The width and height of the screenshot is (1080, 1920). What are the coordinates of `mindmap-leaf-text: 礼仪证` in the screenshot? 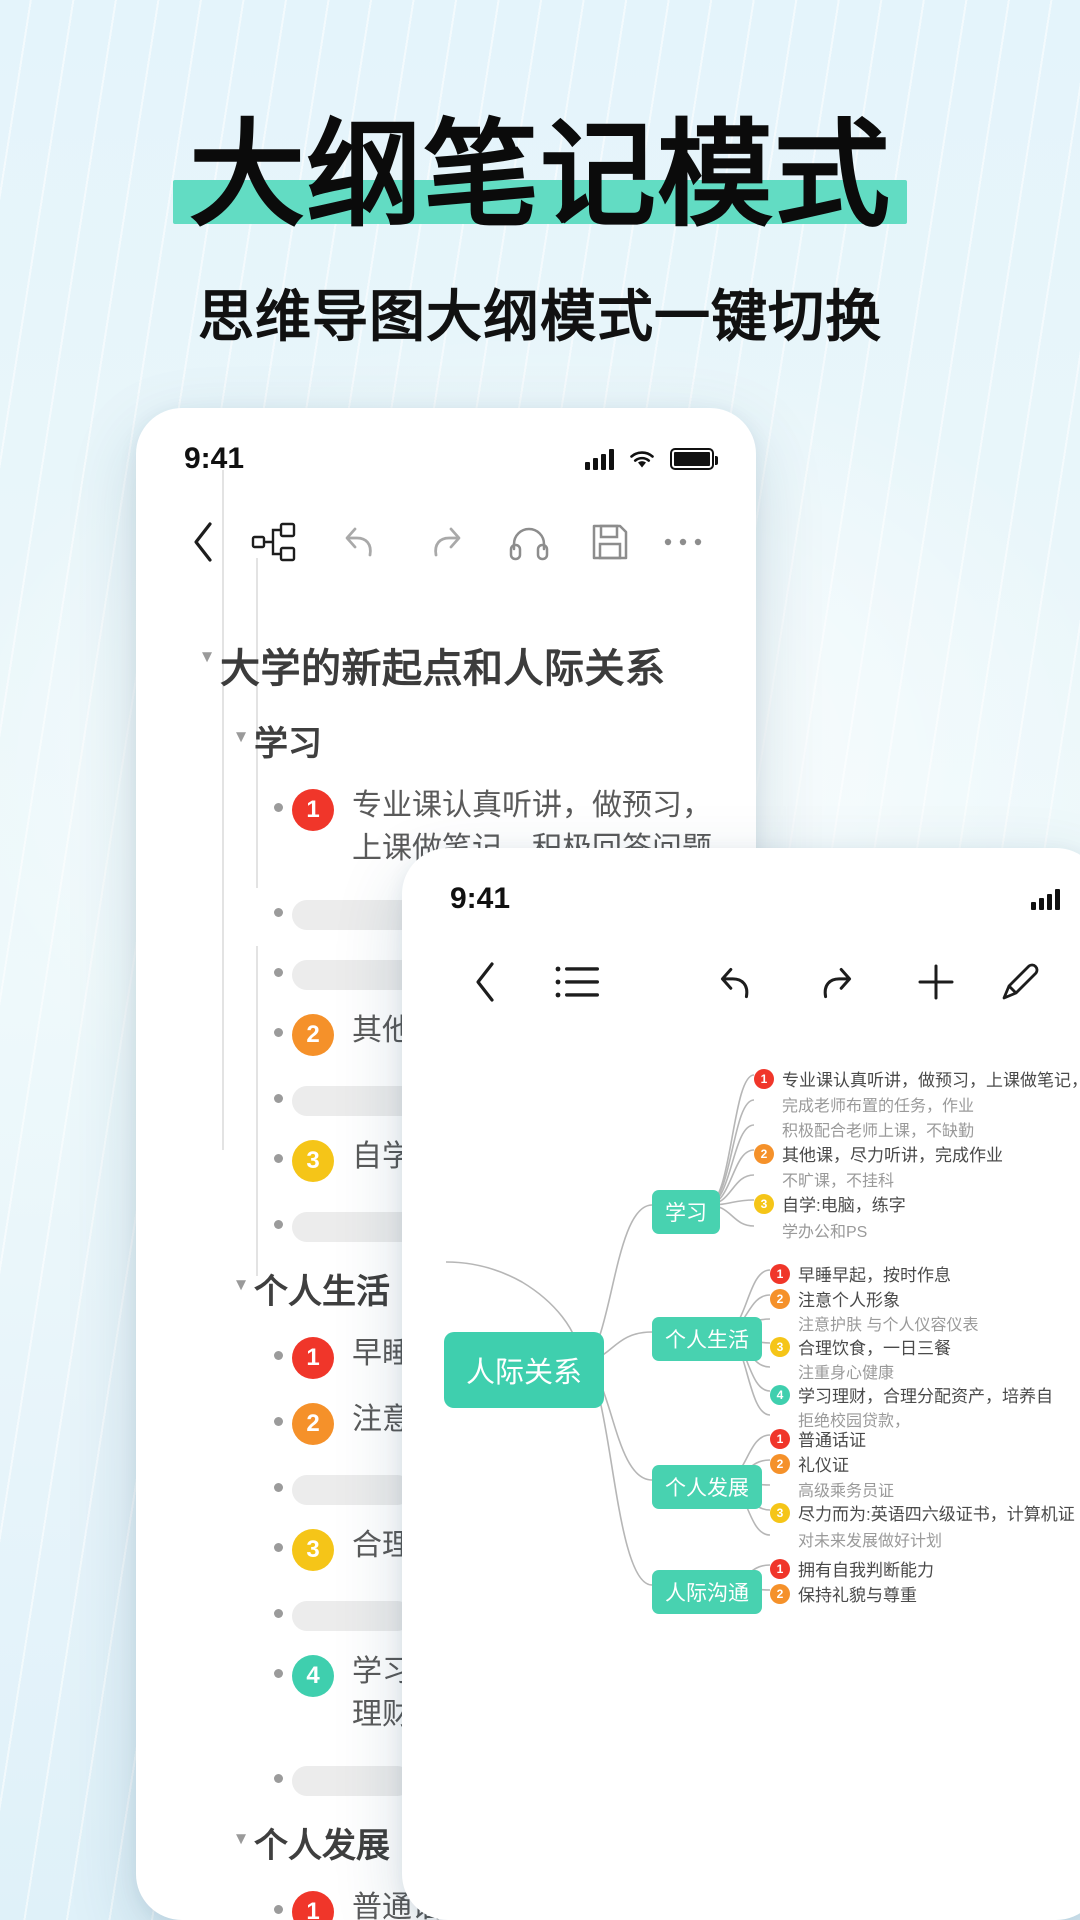 It's located at (823, 1465).